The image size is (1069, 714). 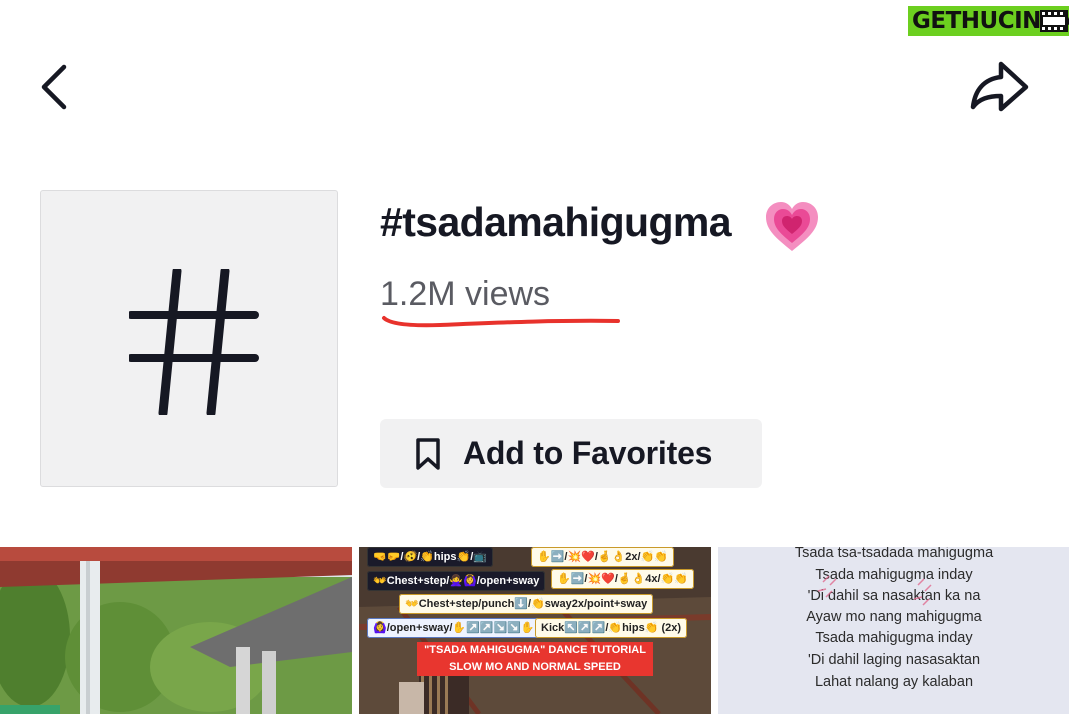 I want to click on move-tag: 🤜🤛/🫨/👏hips👏/📺, so click(x=430, y=557).